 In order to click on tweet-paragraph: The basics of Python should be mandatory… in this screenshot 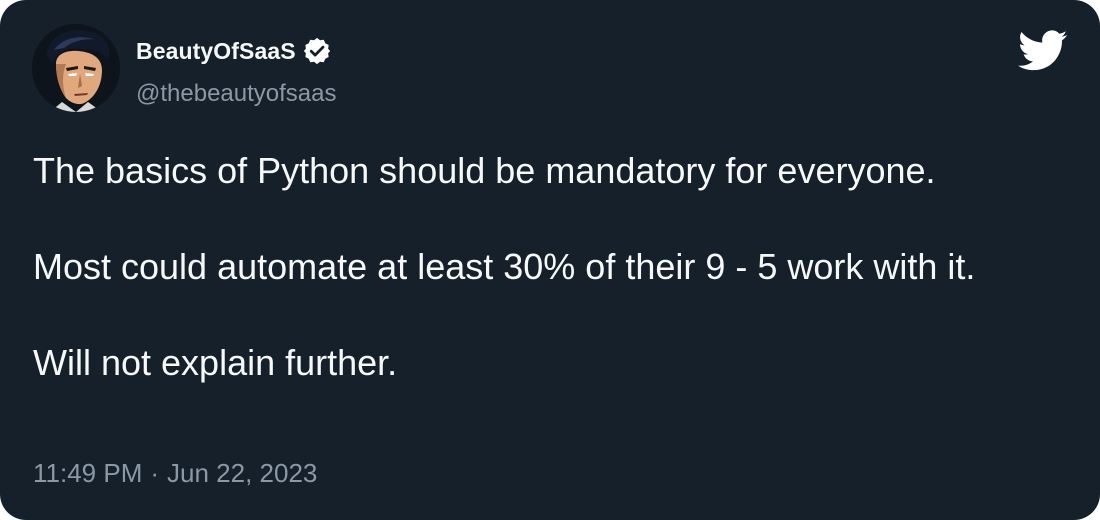, I will do `click(484, 170)`.